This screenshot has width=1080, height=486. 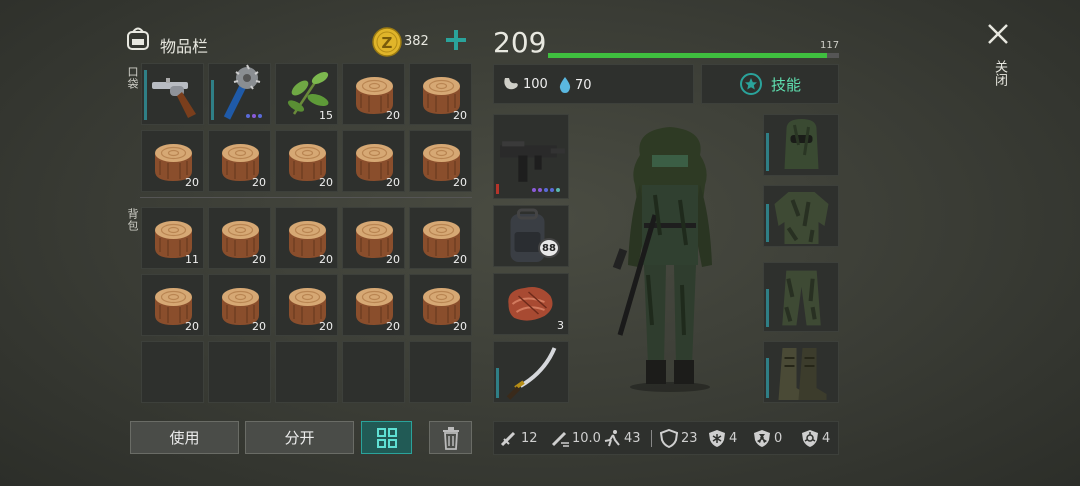 What do you see at coordinates (722, 438) in the screenshot?
I see `stat-item: 4` at bounding box center [722, 438].